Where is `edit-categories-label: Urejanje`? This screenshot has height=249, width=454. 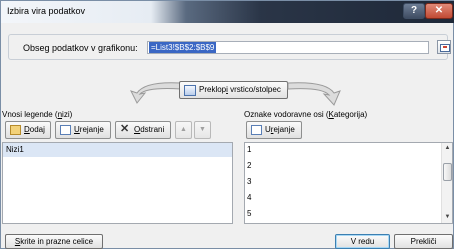 edit-categories-label: Urejanje is located at coordinates (280, 129).